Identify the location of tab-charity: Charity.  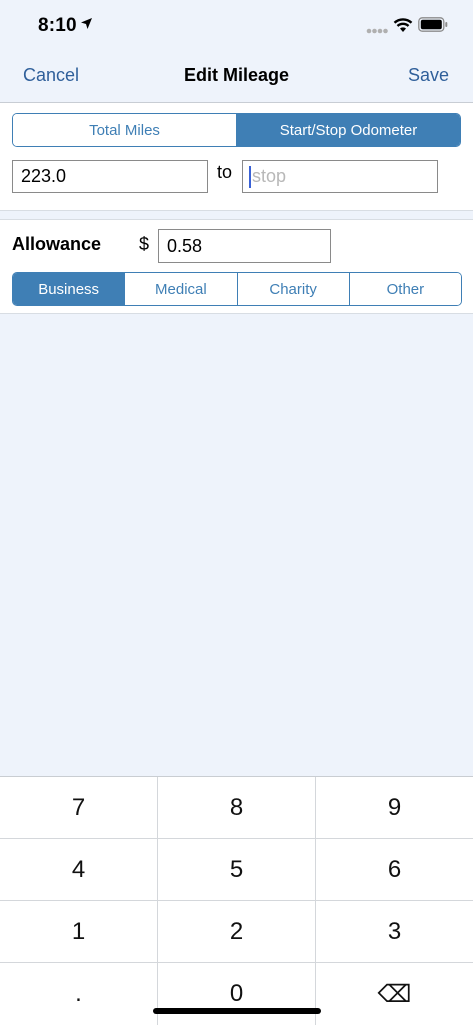
(292, 289).